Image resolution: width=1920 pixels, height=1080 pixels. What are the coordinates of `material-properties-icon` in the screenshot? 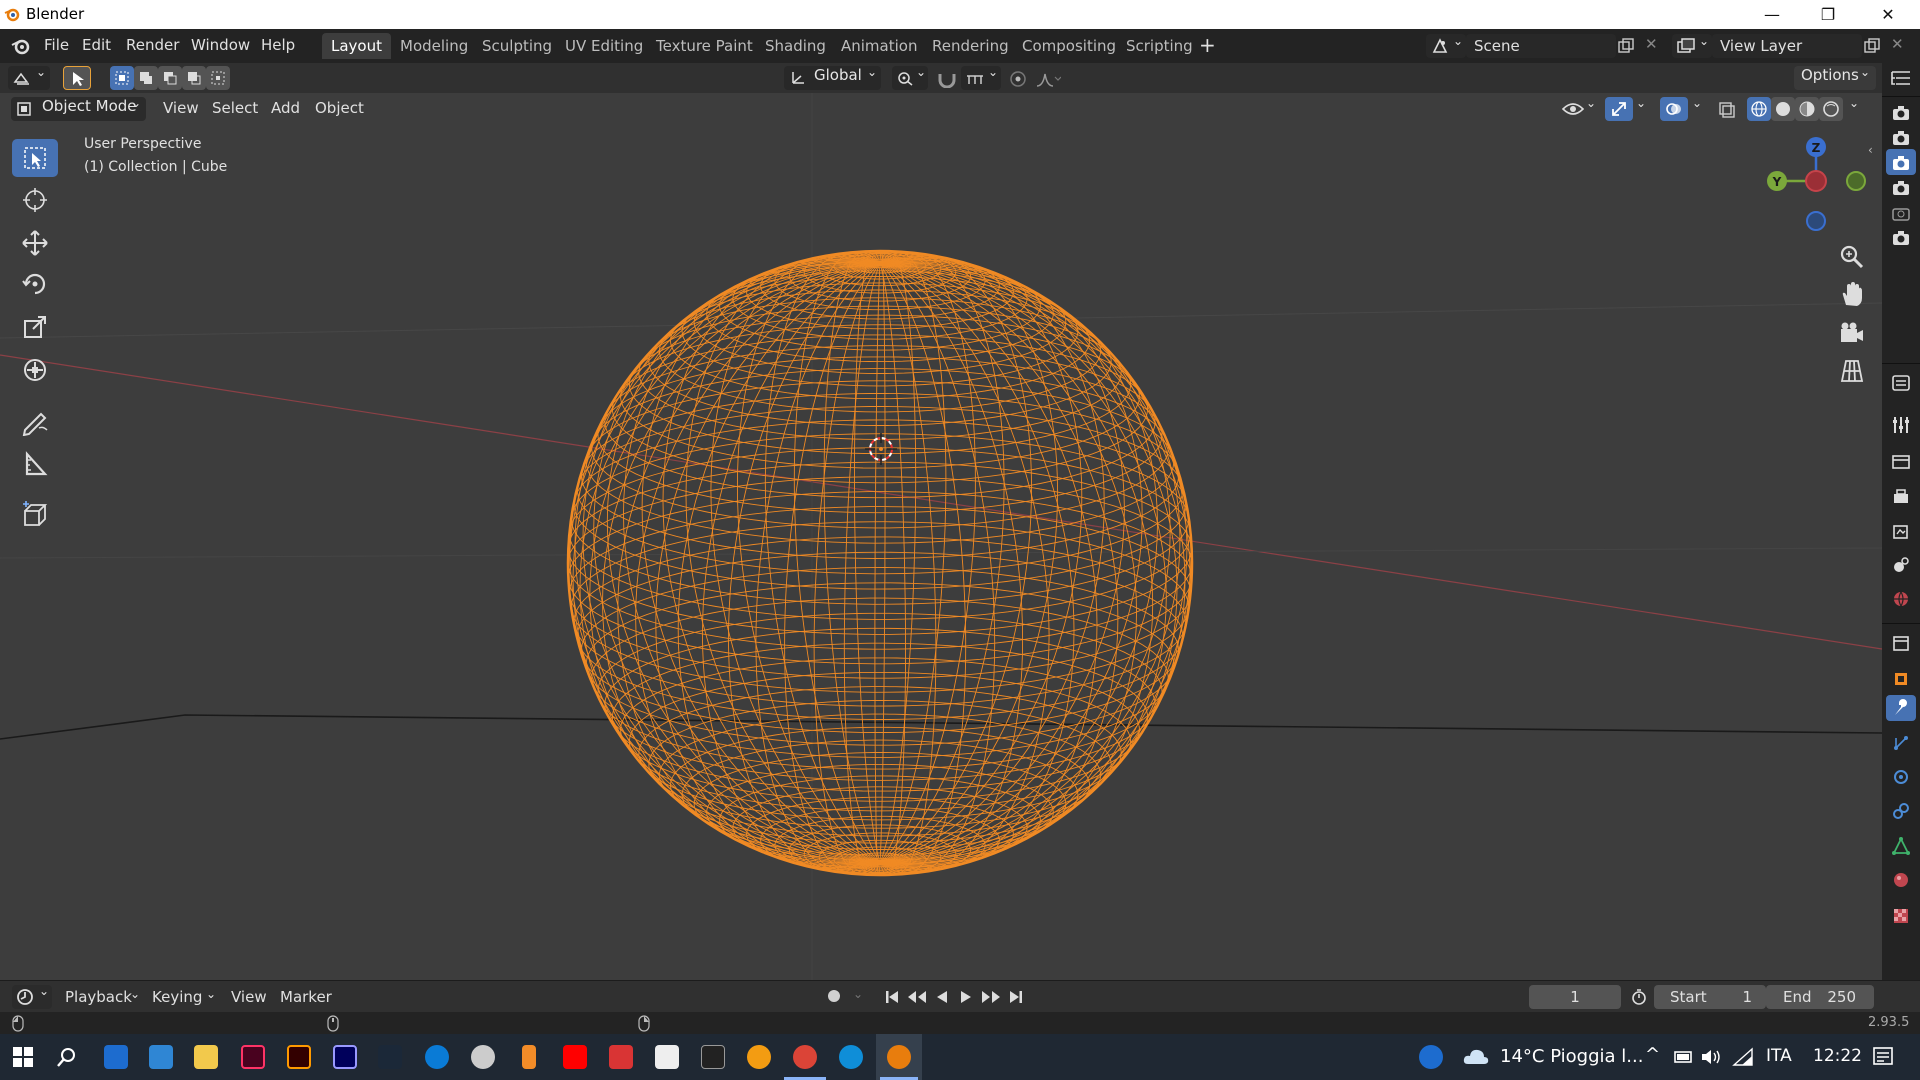 It's located at (1901, 880).